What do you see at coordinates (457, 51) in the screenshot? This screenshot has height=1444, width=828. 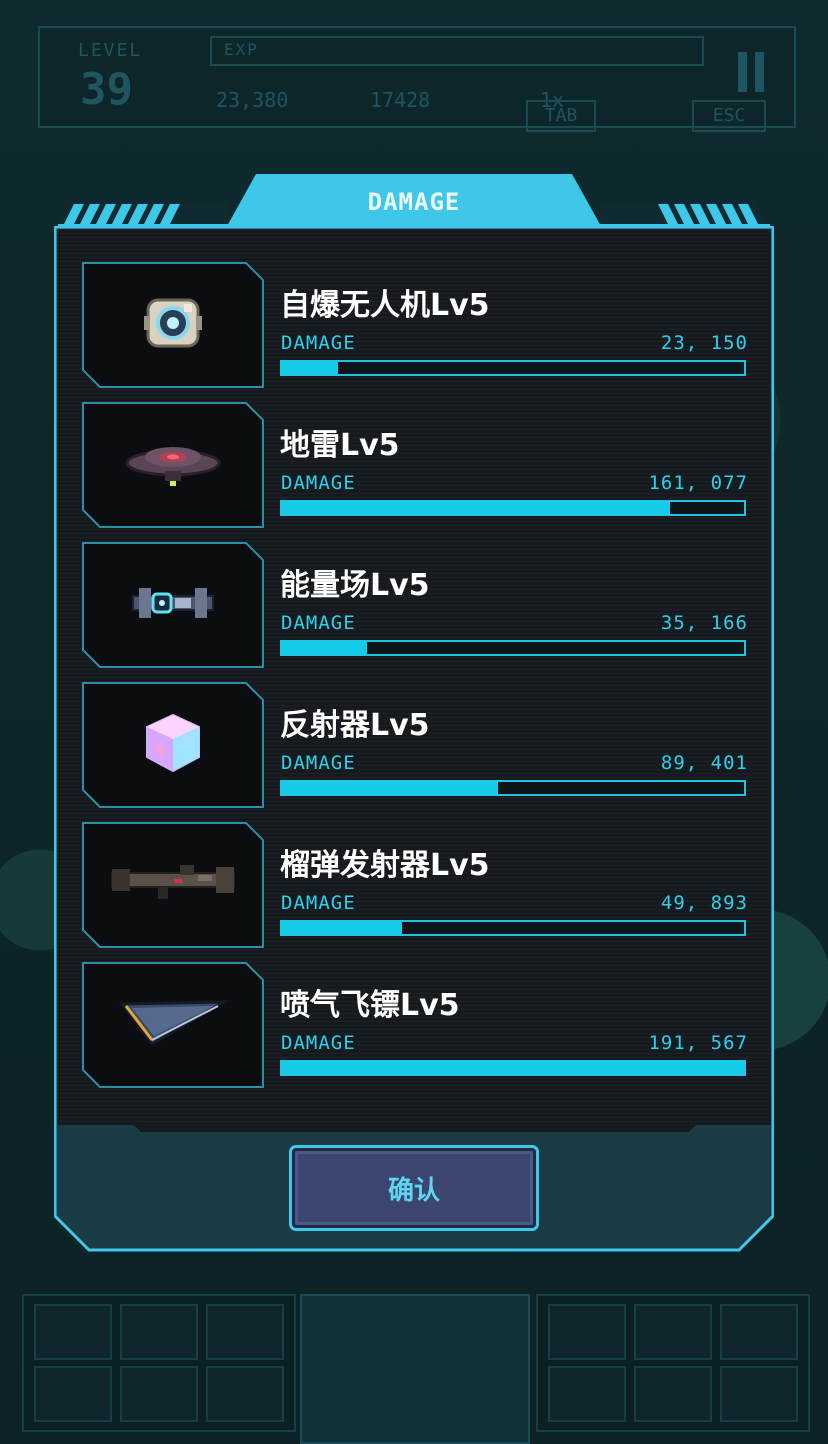 I see `exp-bar: EXP` at bounding box center [457, 51].